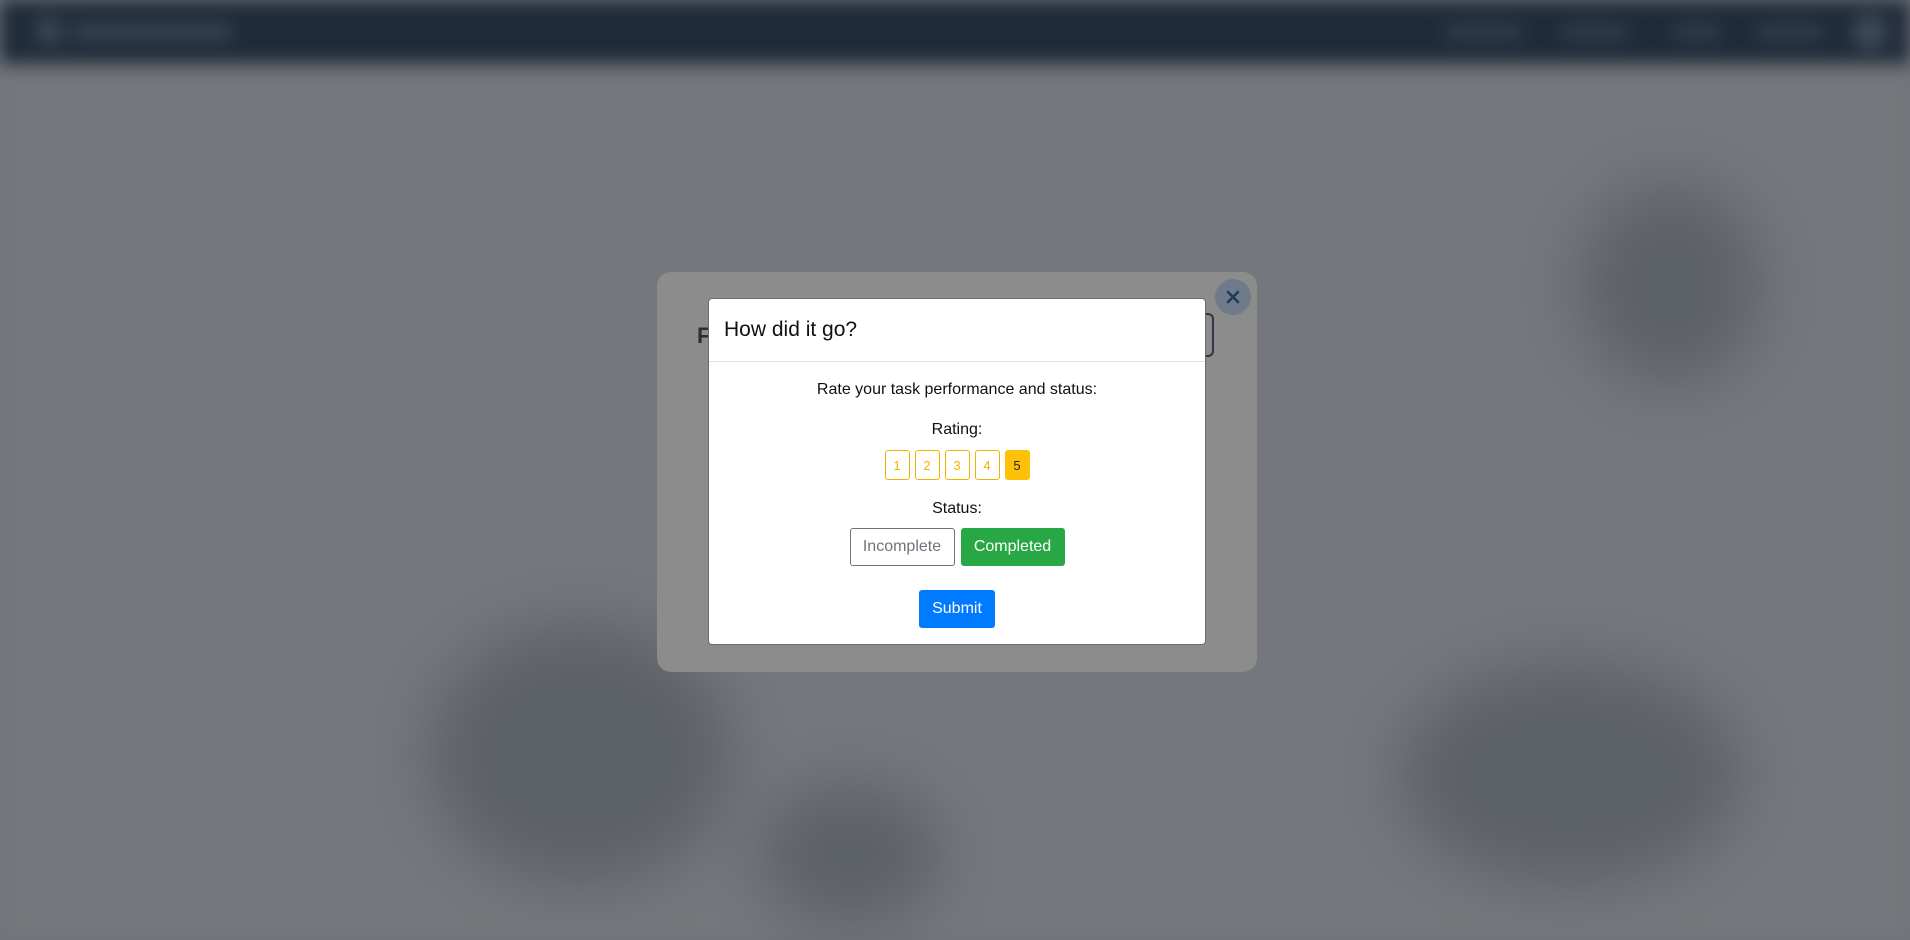  What do you see at coordinates (957, 330) in the screenshot?
I see `modal-header: How did it go?` at bounding box center [957, 330].